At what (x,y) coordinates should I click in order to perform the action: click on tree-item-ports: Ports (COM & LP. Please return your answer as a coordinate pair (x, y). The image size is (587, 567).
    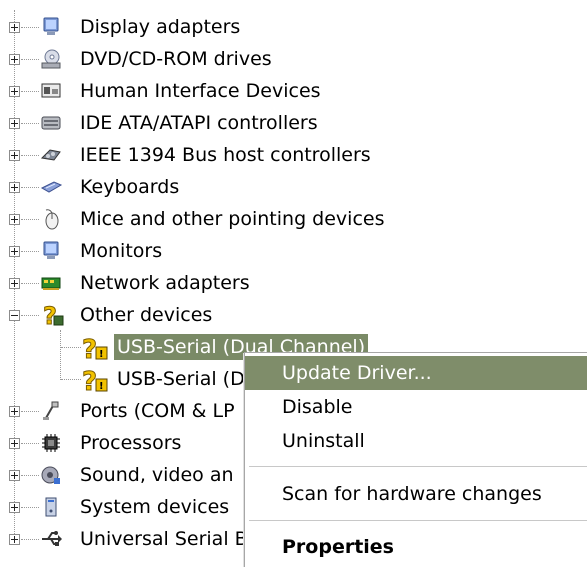
    Looking at the image, I should click on (120, 411).